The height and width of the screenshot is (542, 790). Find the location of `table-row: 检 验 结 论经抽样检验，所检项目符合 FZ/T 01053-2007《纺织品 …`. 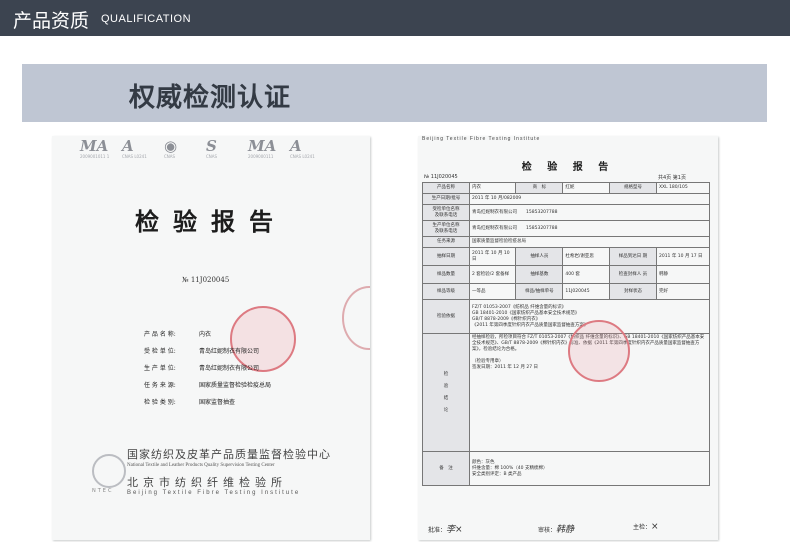

table-row: 检 验 结 论经抽样检验，所检项目符合 FZ/T 01053-2007《纺织品 … is located at coordinates (566, 392).